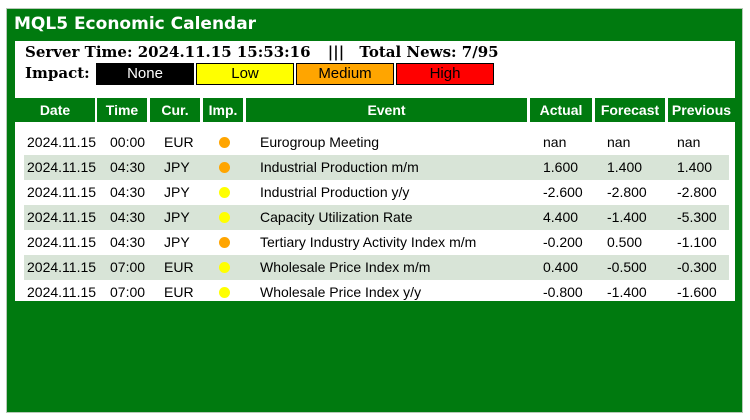 The image size is (750, 420). I want to click on cell-event: Capacity Utilization Rate, so click(336, 217).